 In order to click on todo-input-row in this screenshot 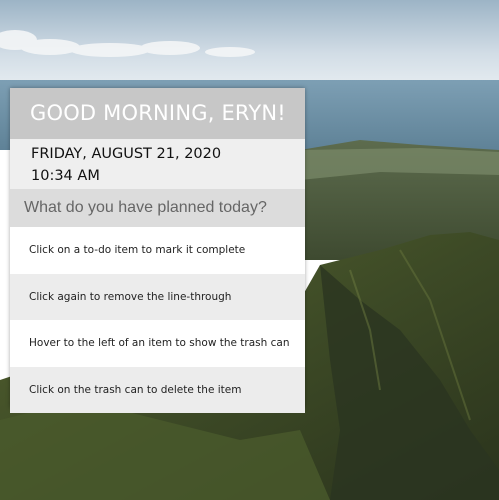, I will do `click(157, 208)`.